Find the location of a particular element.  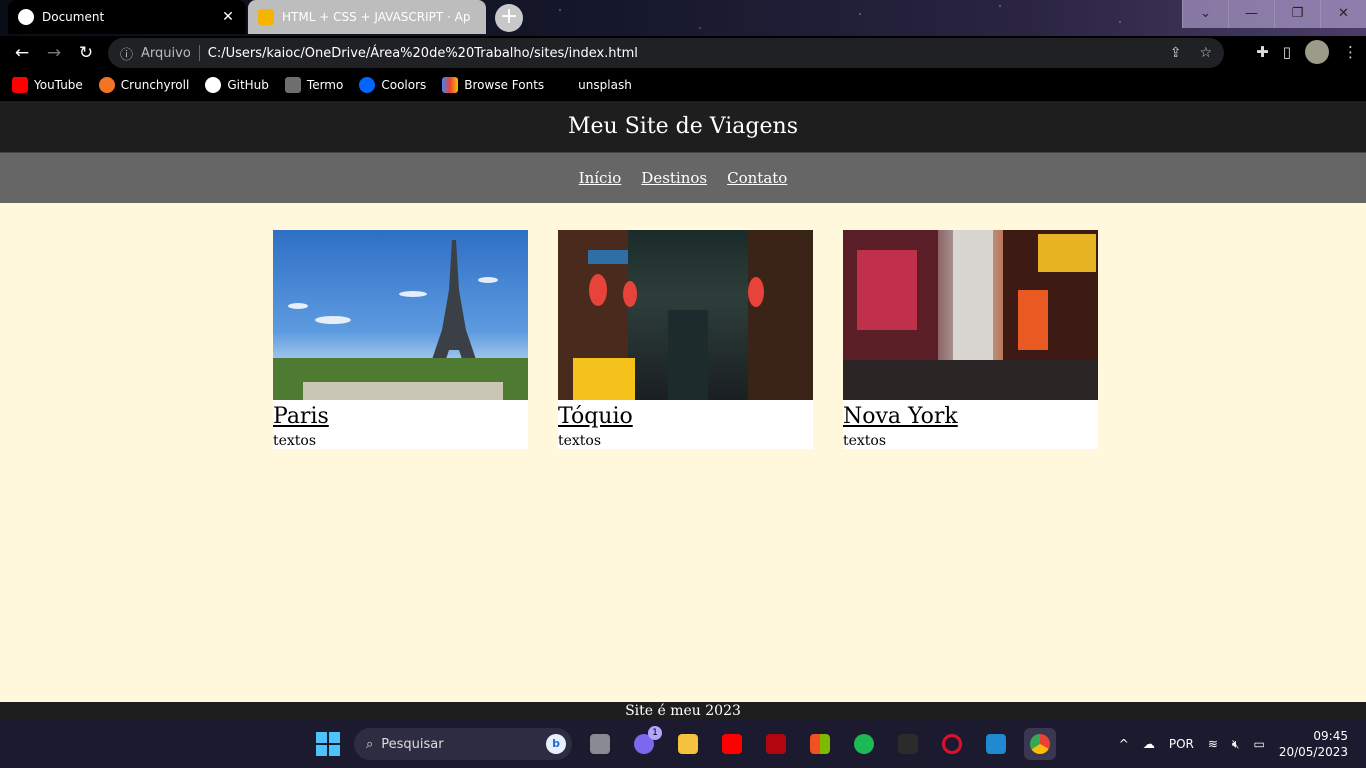

chrome-app-button is located at coordinates (1040, 744).